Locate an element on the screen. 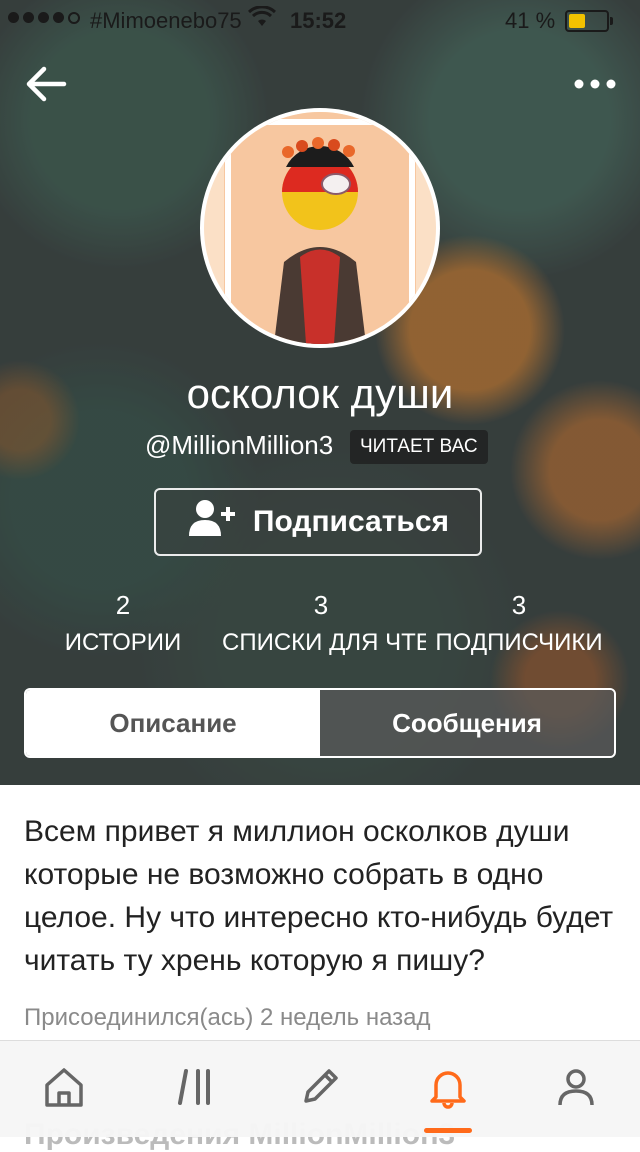 The height and width of the screenshot is (1152, 640). bell-icon is located at coordinates (448, 1089).